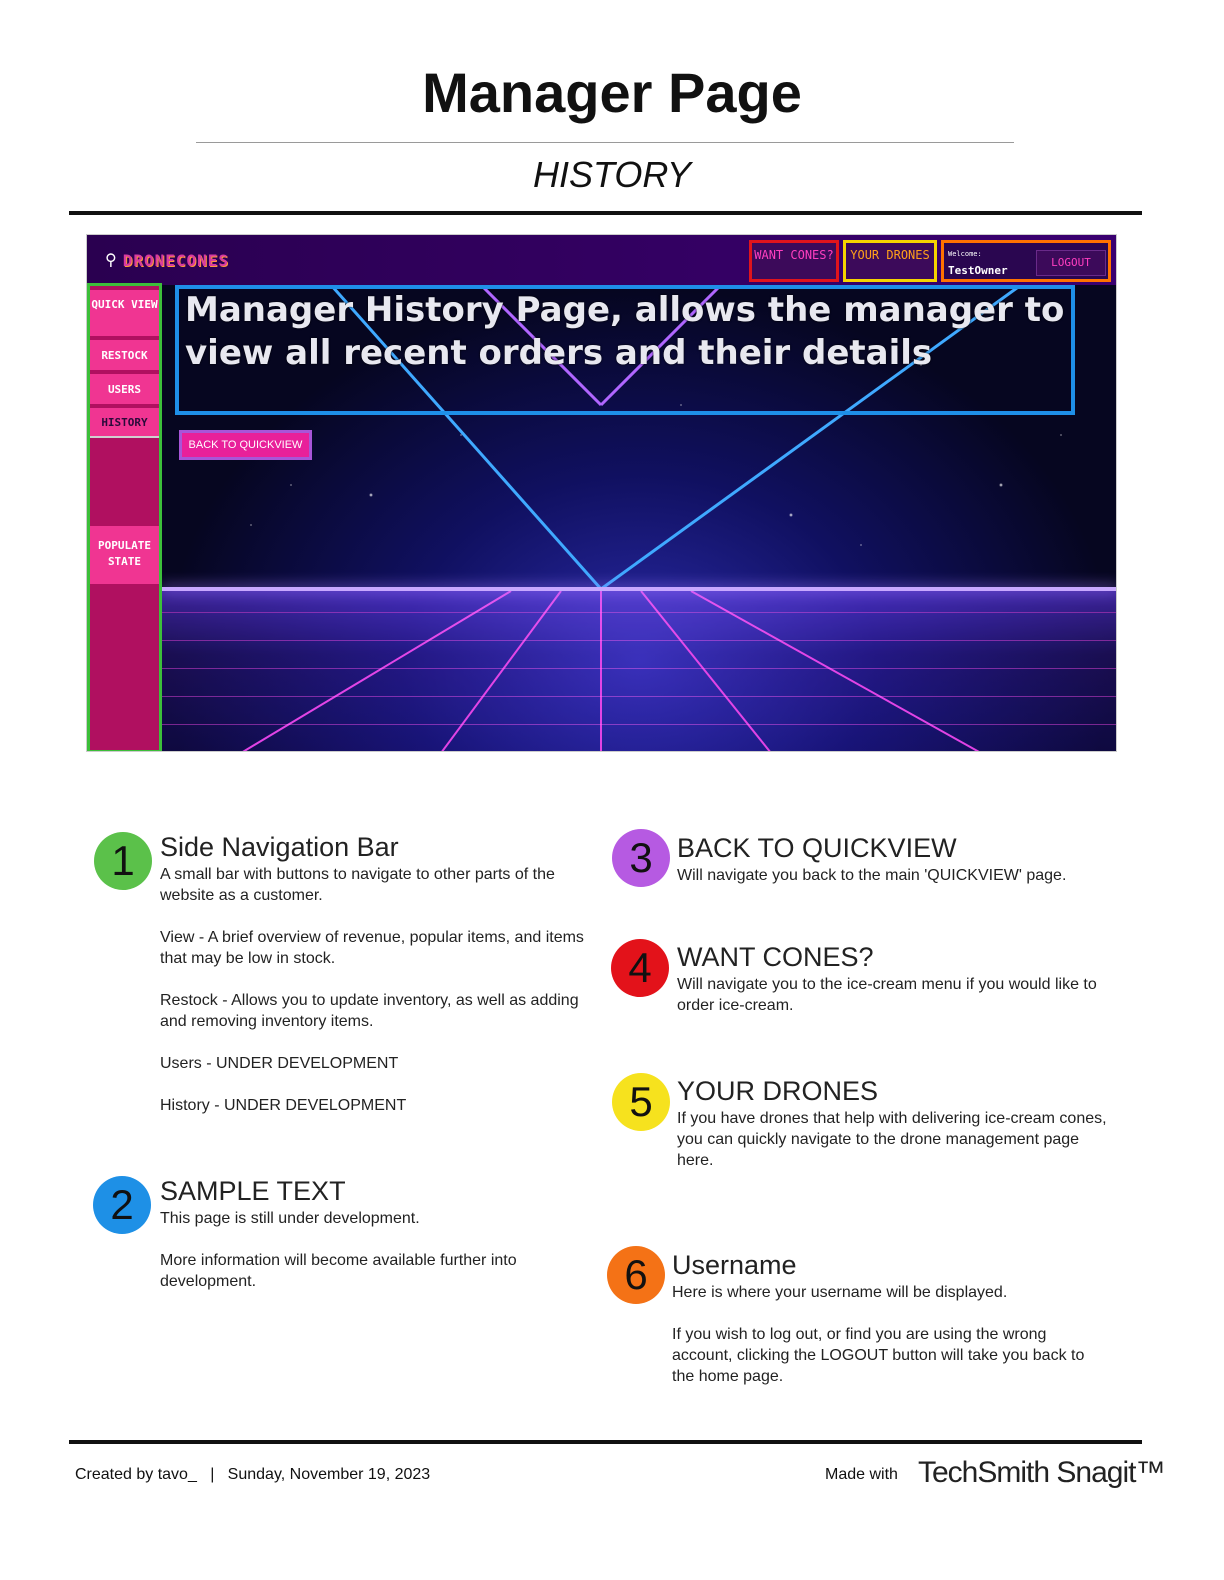  I want to click on header-divider, so click(605, 213).